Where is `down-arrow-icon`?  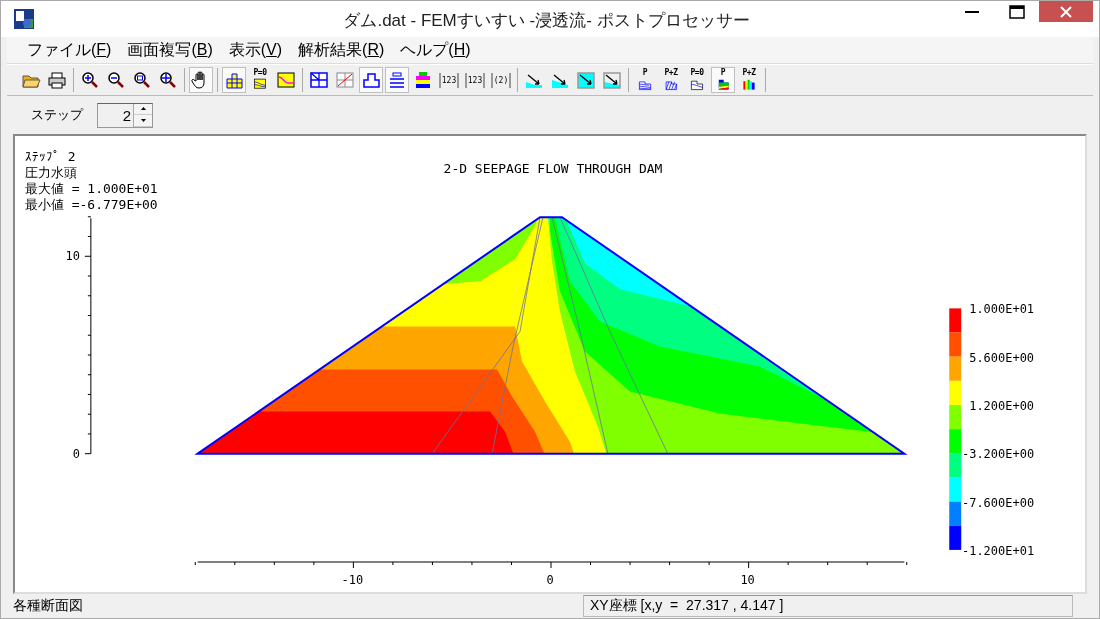
down-arrow-icon is located at coordinates (143, 120).